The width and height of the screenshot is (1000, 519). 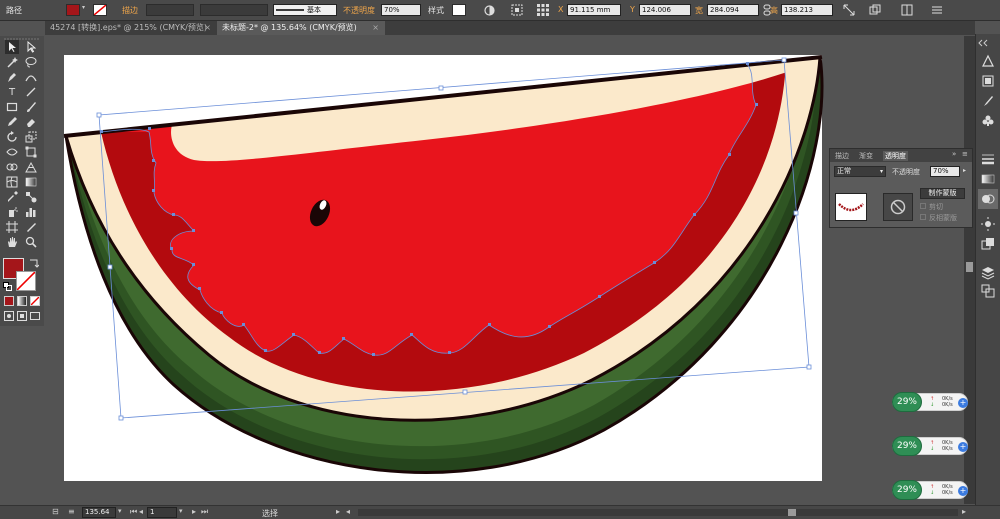 I want to click on stroke-color-box, so click(x=26, y=281).